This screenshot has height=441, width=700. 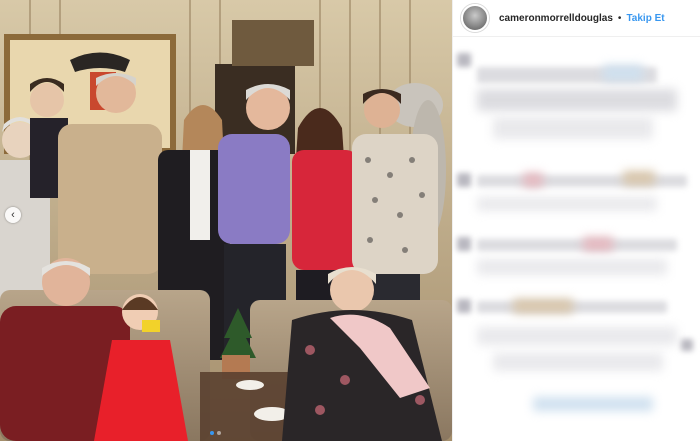 I want to click on post-header: cameronmorrelldouglas • Takip Et, so click(x=576, y=18).